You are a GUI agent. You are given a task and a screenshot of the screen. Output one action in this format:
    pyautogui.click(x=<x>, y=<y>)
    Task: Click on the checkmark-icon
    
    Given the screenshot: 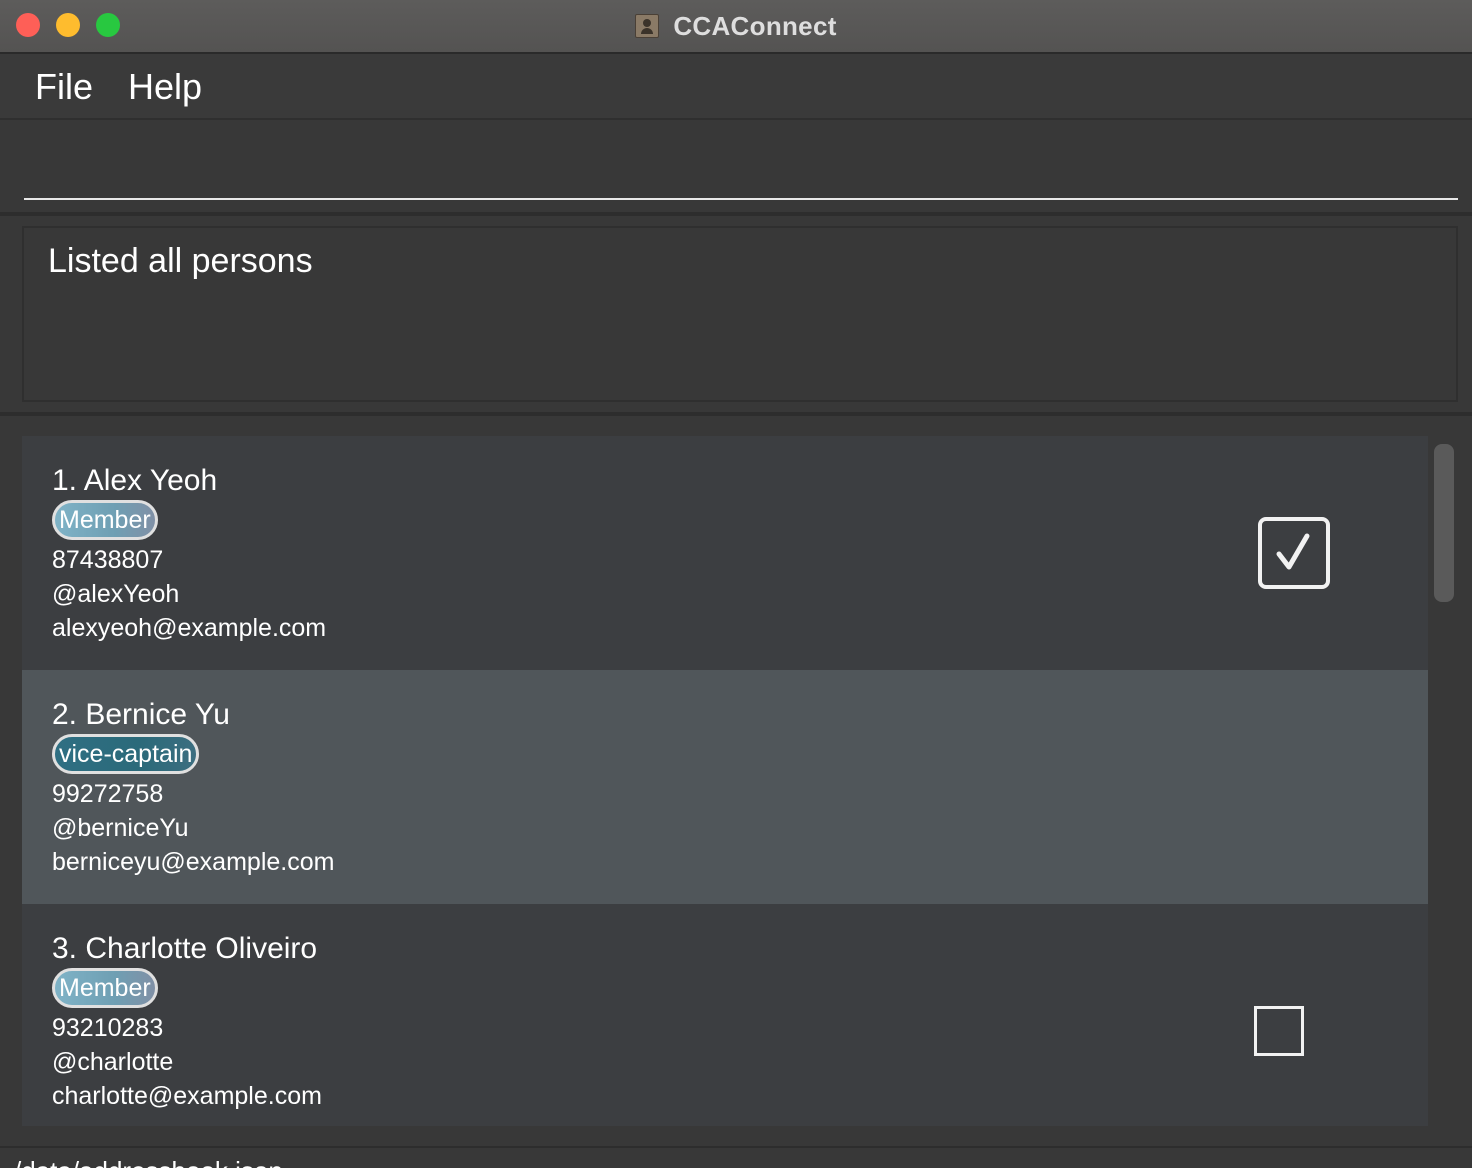 What is the action you would take?
    pyautogui.click(x=1293, y=551)
    